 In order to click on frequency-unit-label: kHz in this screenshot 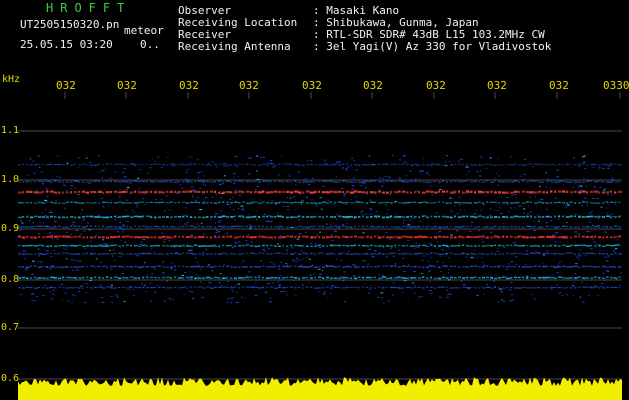, I will do `click(11, 79)`.